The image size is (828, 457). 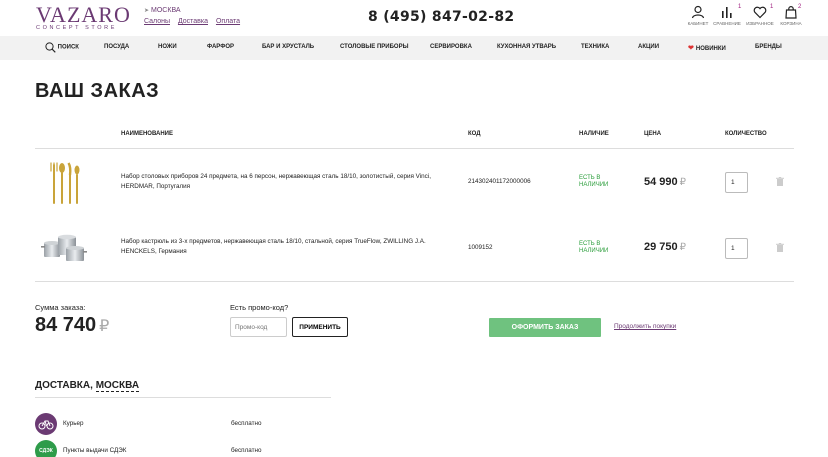 I want to click on search-icon, so click(x=50, y=47).